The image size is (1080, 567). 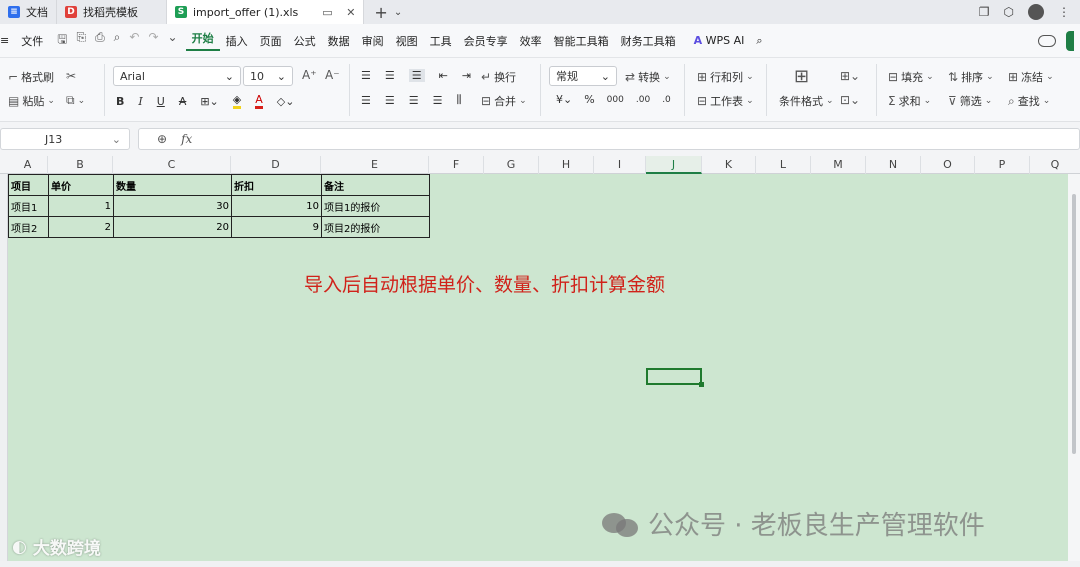 What do you see at coordinates (909, 101) in the screenshot?
I see `sum-button: Σ 求和 ⌄` at bounding box center [909, 101].